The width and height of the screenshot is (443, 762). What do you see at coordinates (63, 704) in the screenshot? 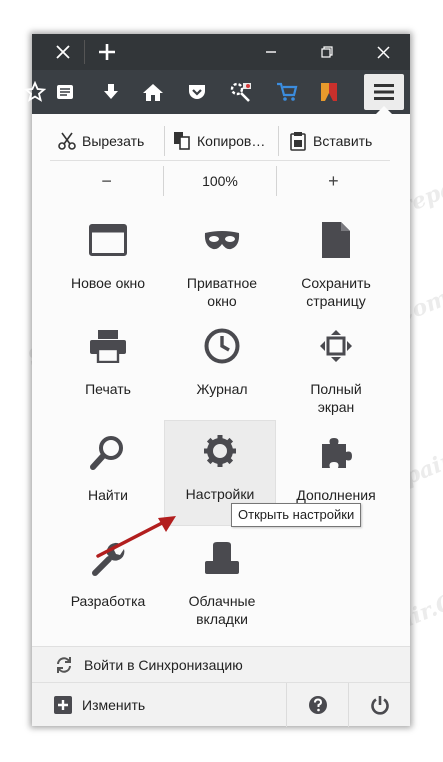
I see `add-icon` at bounding box center [63, 704].